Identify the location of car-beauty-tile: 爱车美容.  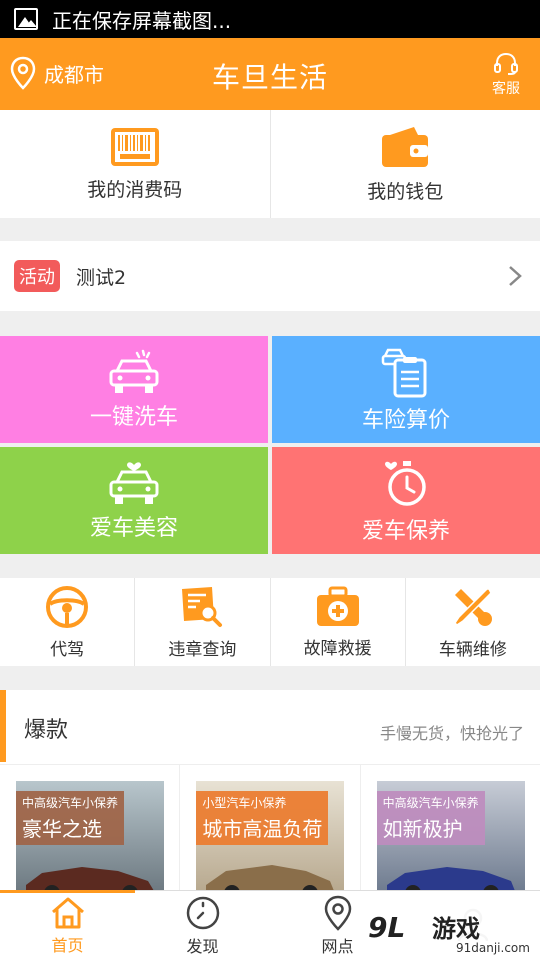
(134, 500).